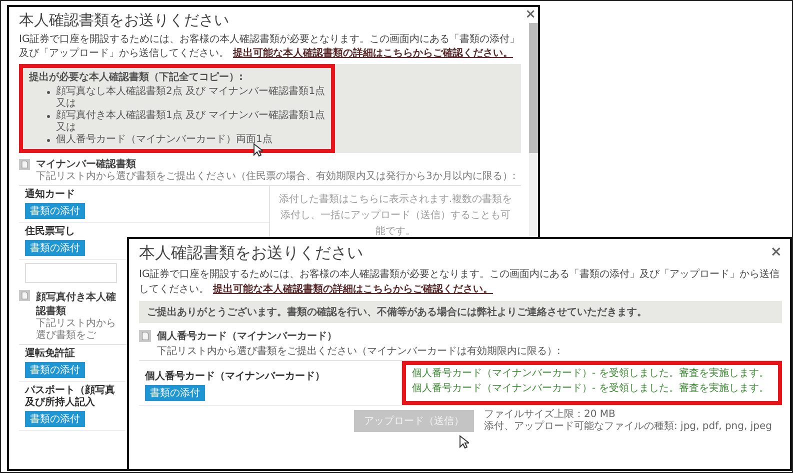  I want to click on instruction-text: 下記リスト内から選び書類をご, so click(76, 330).